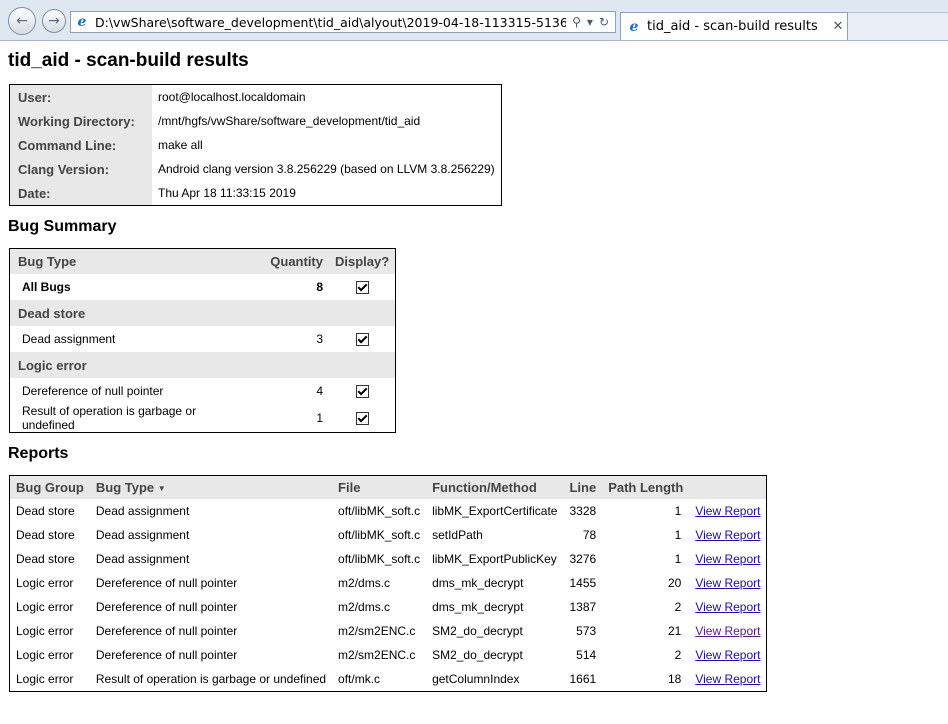 The image size is (948, 724). I want to click on close-icon: ✕, so click(838, 26).